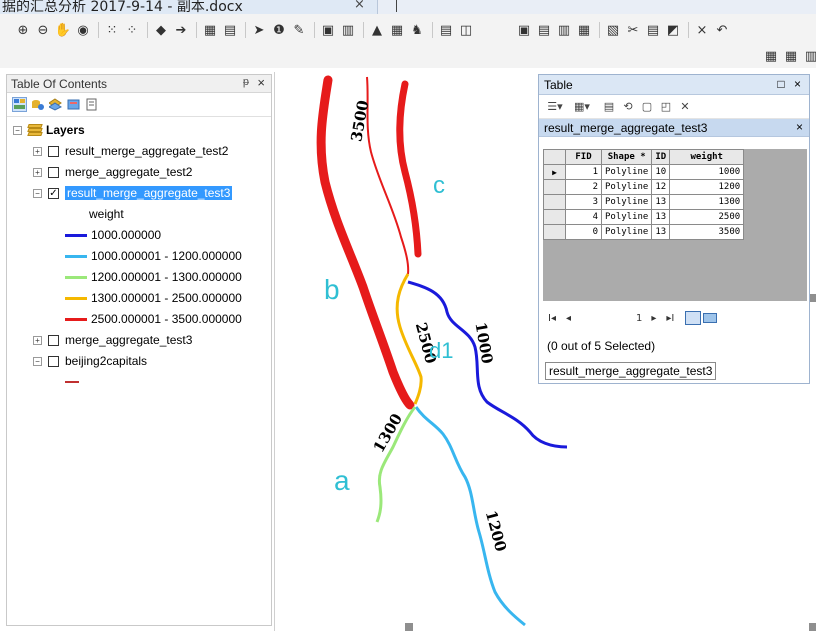  What do you see at coordinates (583, 187) in the screenshot?
I see `cell-fid: 2` at bounding box center [583, 187].